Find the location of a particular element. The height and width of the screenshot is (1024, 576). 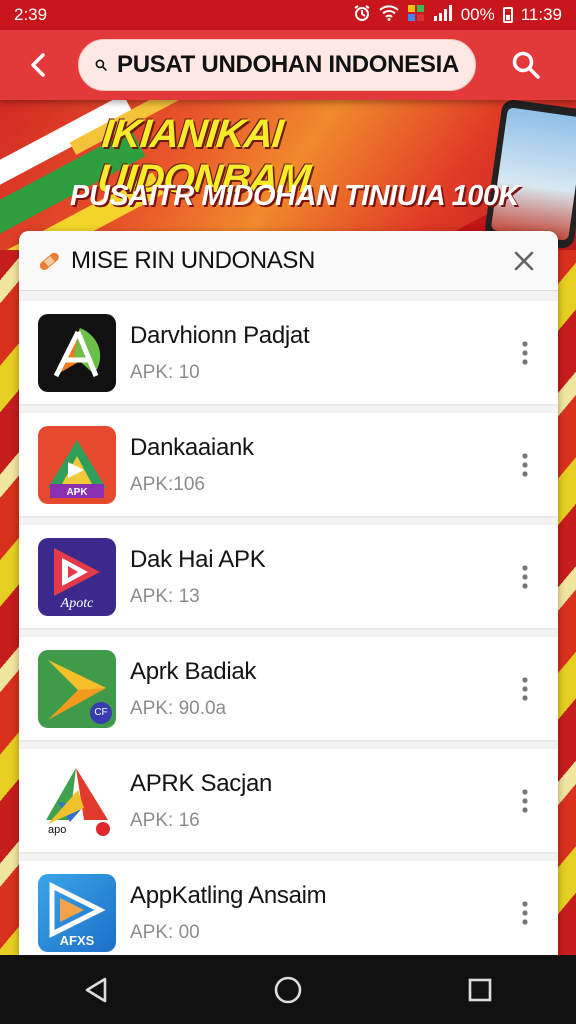

list-item: CF Aprk Badiak APK: 90.0a is located at coordinates (288, 688).